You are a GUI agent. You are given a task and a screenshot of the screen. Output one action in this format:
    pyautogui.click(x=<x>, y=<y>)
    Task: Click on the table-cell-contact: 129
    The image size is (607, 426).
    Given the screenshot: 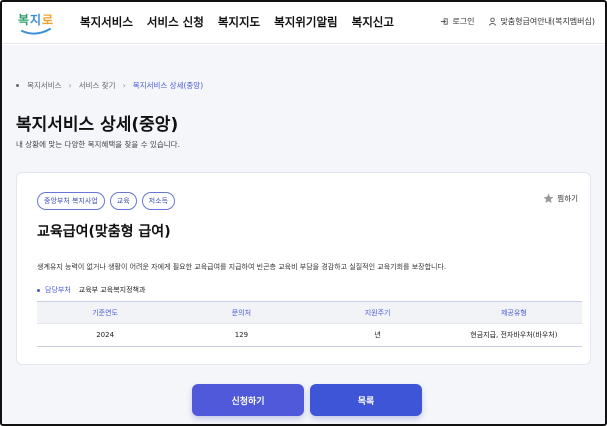 What is the action you would take?
    pyautogui.click(x=241, y=335)
    